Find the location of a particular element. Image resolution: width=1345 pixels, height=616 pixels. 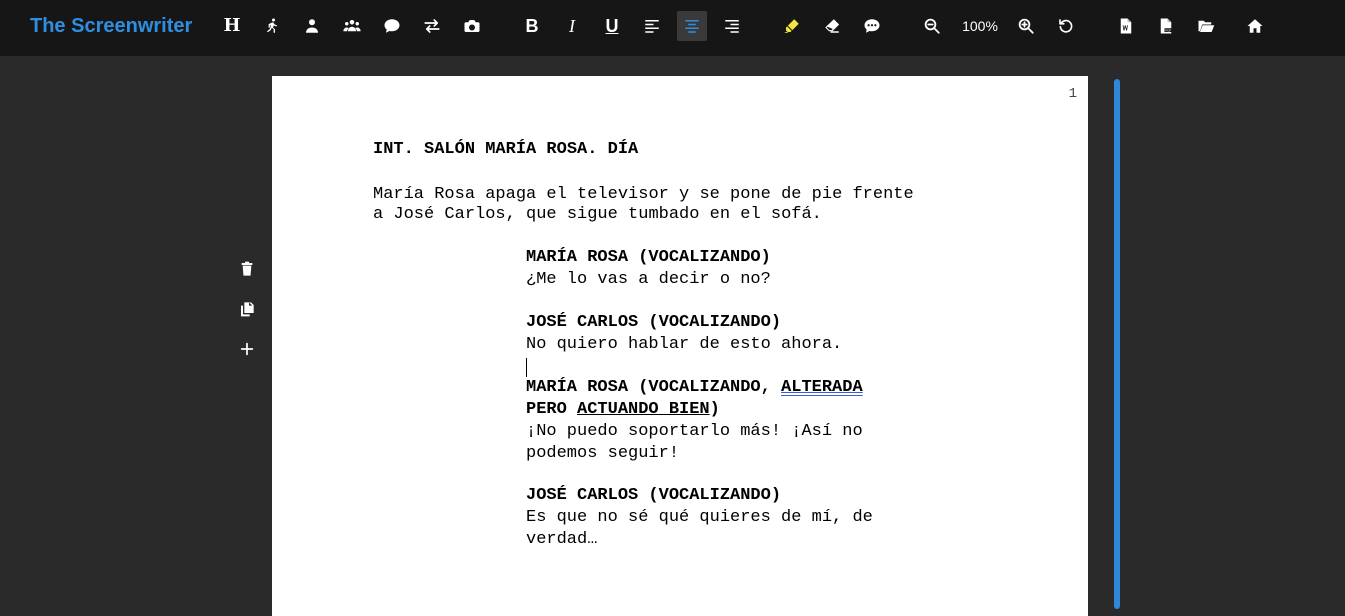

text-cursor is located at coordinates (526, 367).